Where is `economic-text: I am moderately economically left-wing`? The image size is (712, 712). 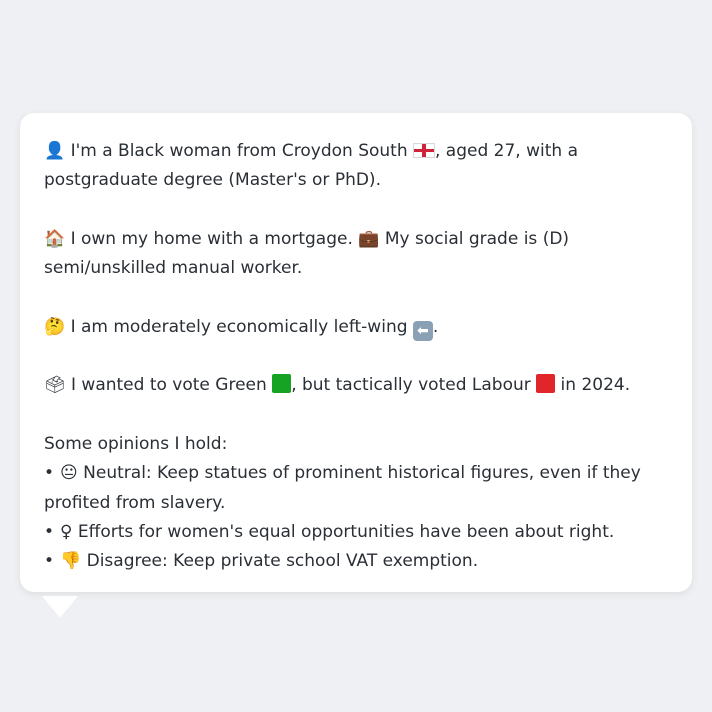 economic-text: I am moderately economically left-wing is located at coordinates (239, 326).